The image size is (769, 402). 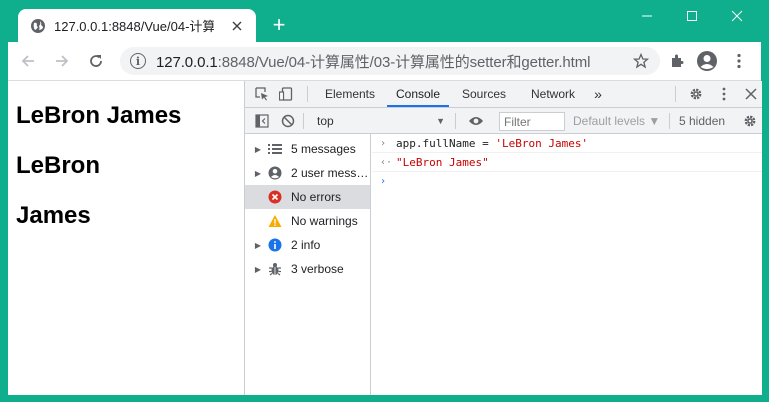 I want to click on sidebar-item-verbose: ▶ 3 verbose, so click(x=307, y=269).